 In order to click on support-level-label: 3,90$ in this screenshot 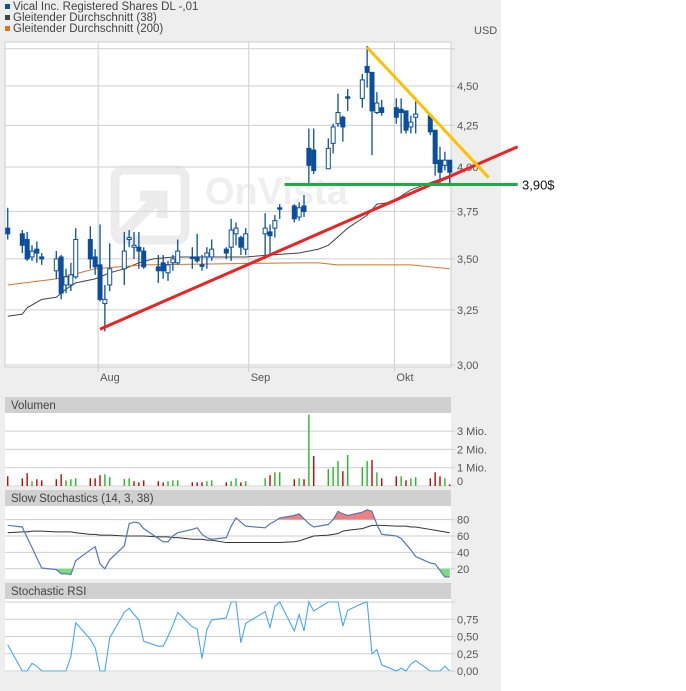, I will do `click(538, 184)`.